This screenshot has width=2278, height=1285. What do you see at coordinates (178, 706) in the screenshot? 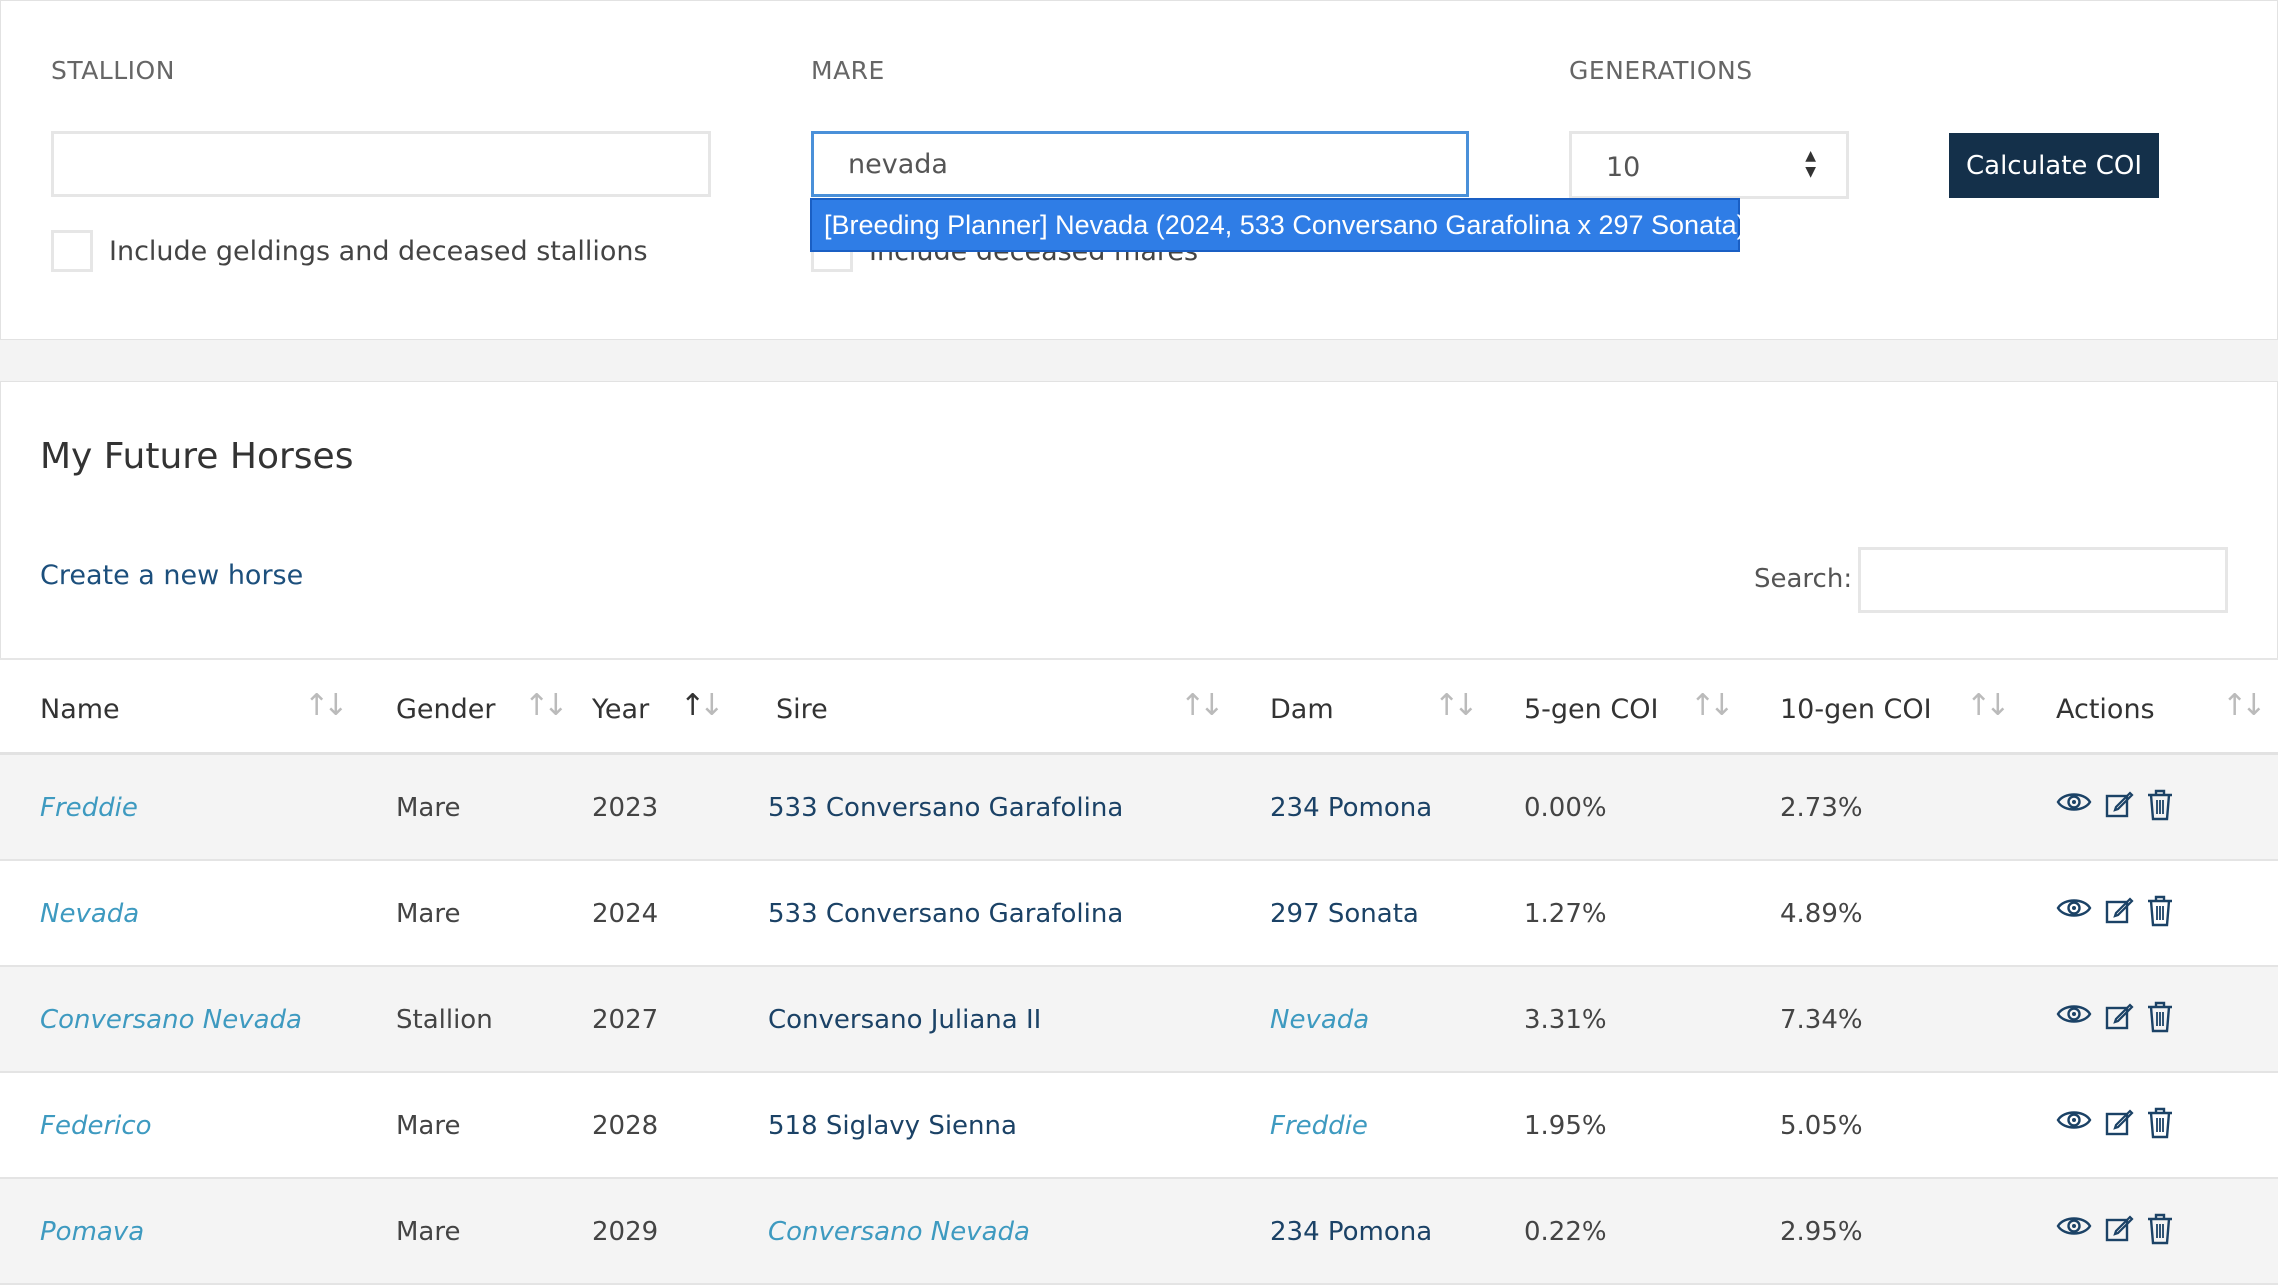
I see `column-header-name: Name ↑↓` at bounding box center [178, 706].